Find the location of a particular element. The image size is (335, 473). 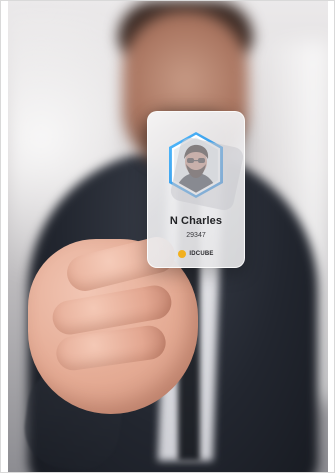

id-card: N Charles 29347 IDCUBE is located at coordinates (196, 189).